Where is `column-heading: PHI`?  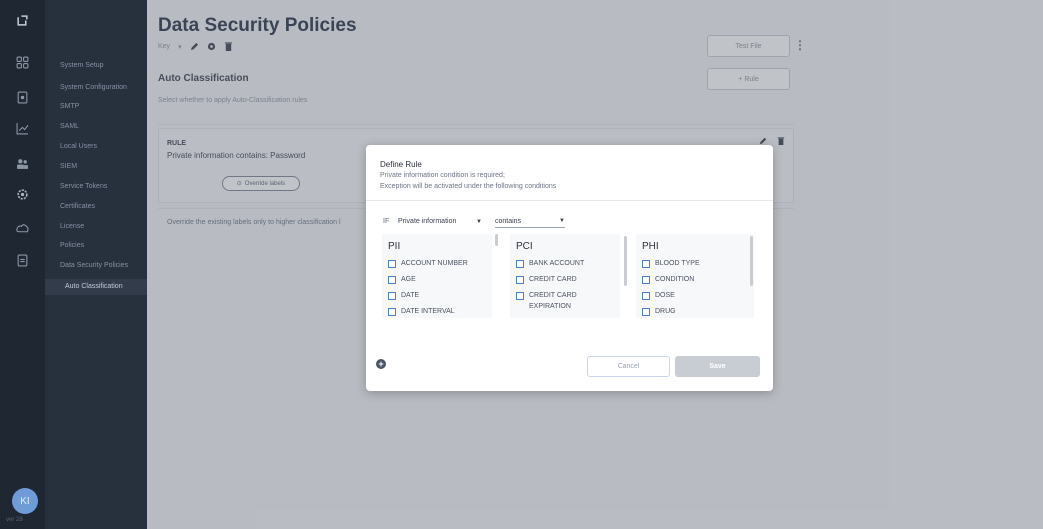
column-heading: PHI is located at coordinates (650, 246).